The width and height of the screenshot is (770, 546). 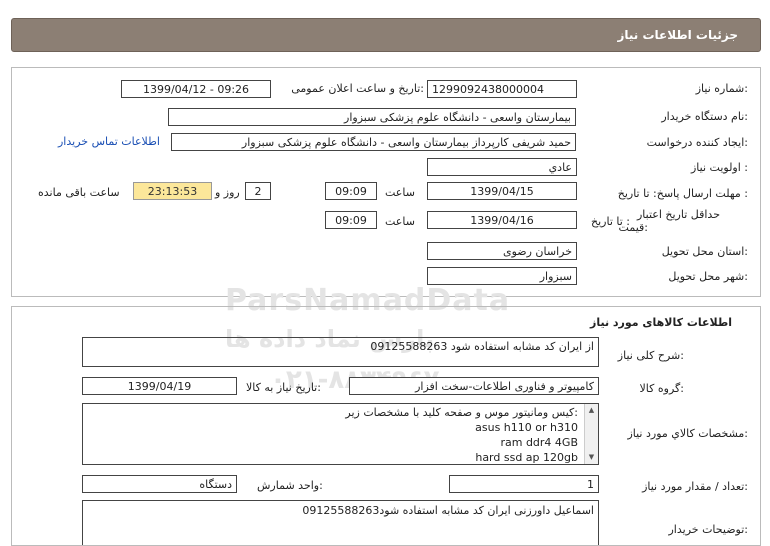 I want to click on buyer-contact-link: اطلاعات تماس خریدار, so click(x=109, y=141).